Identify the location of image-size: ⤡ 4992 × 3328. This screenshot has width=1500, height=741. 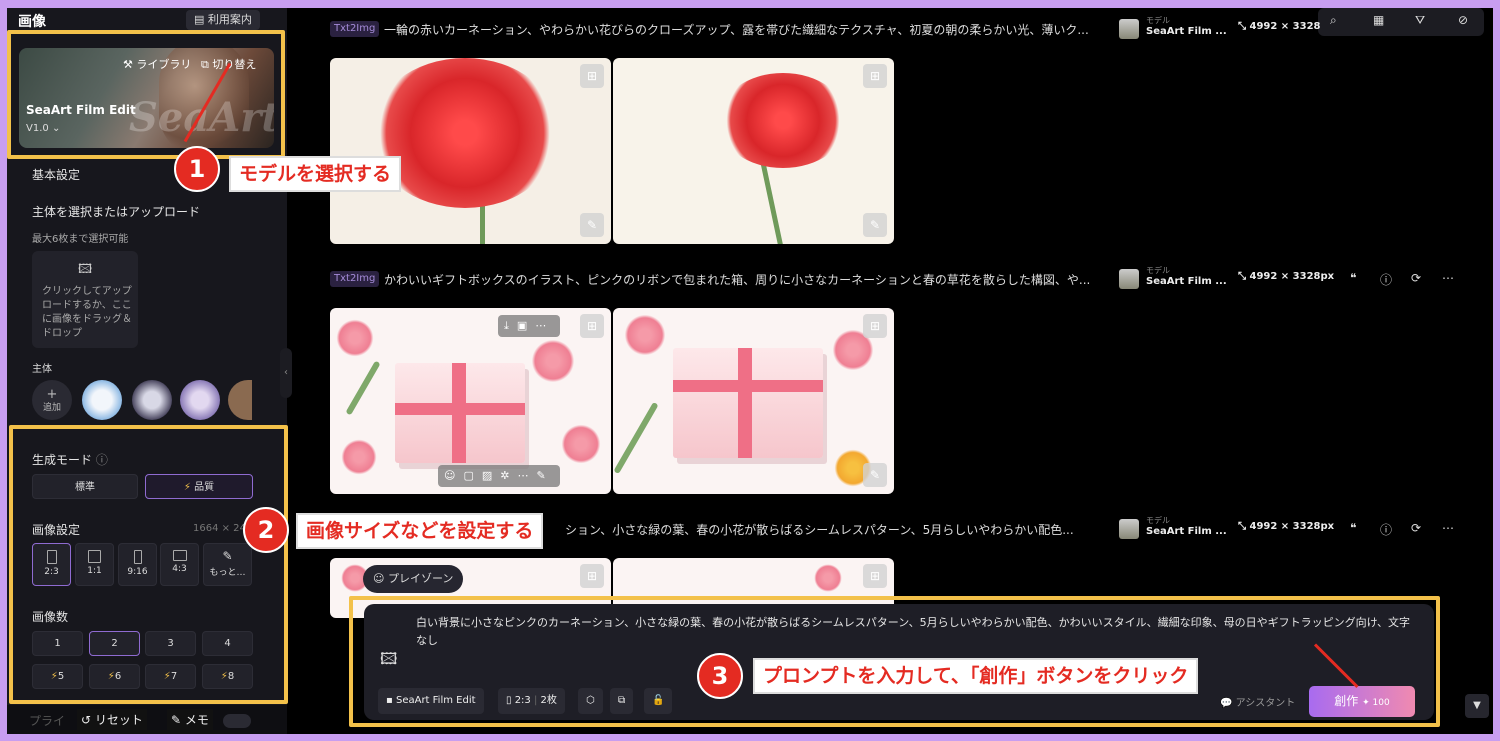
(1279, 26).